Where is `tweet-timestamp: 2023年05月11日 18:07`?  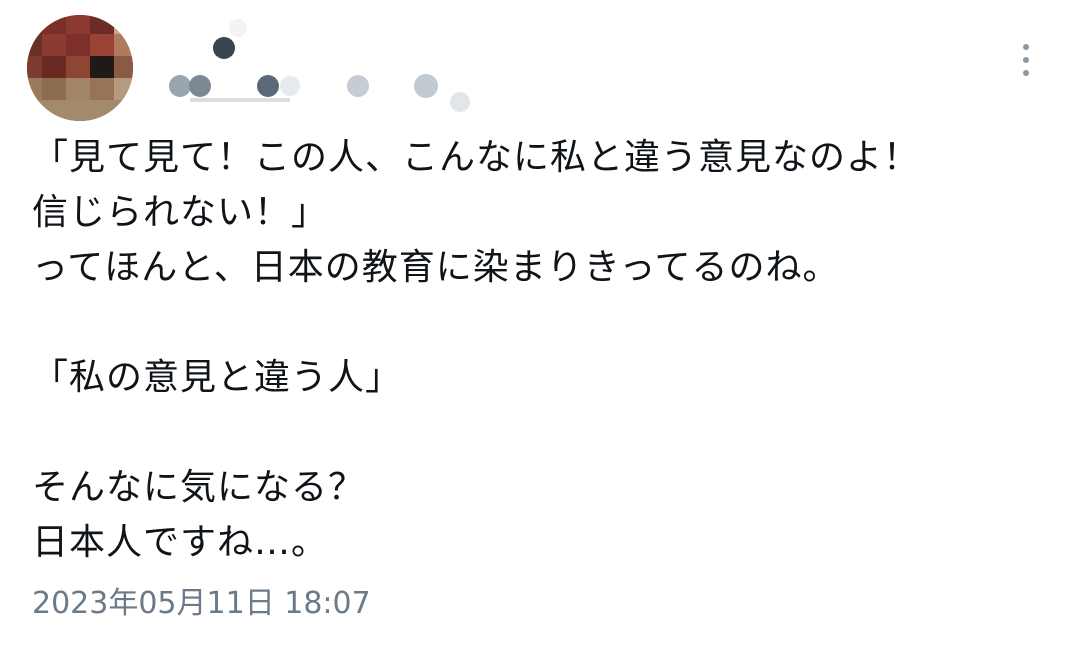
tweet-timestamp: 2023年05月11日 18:07 is located at coordinates (201, 604).